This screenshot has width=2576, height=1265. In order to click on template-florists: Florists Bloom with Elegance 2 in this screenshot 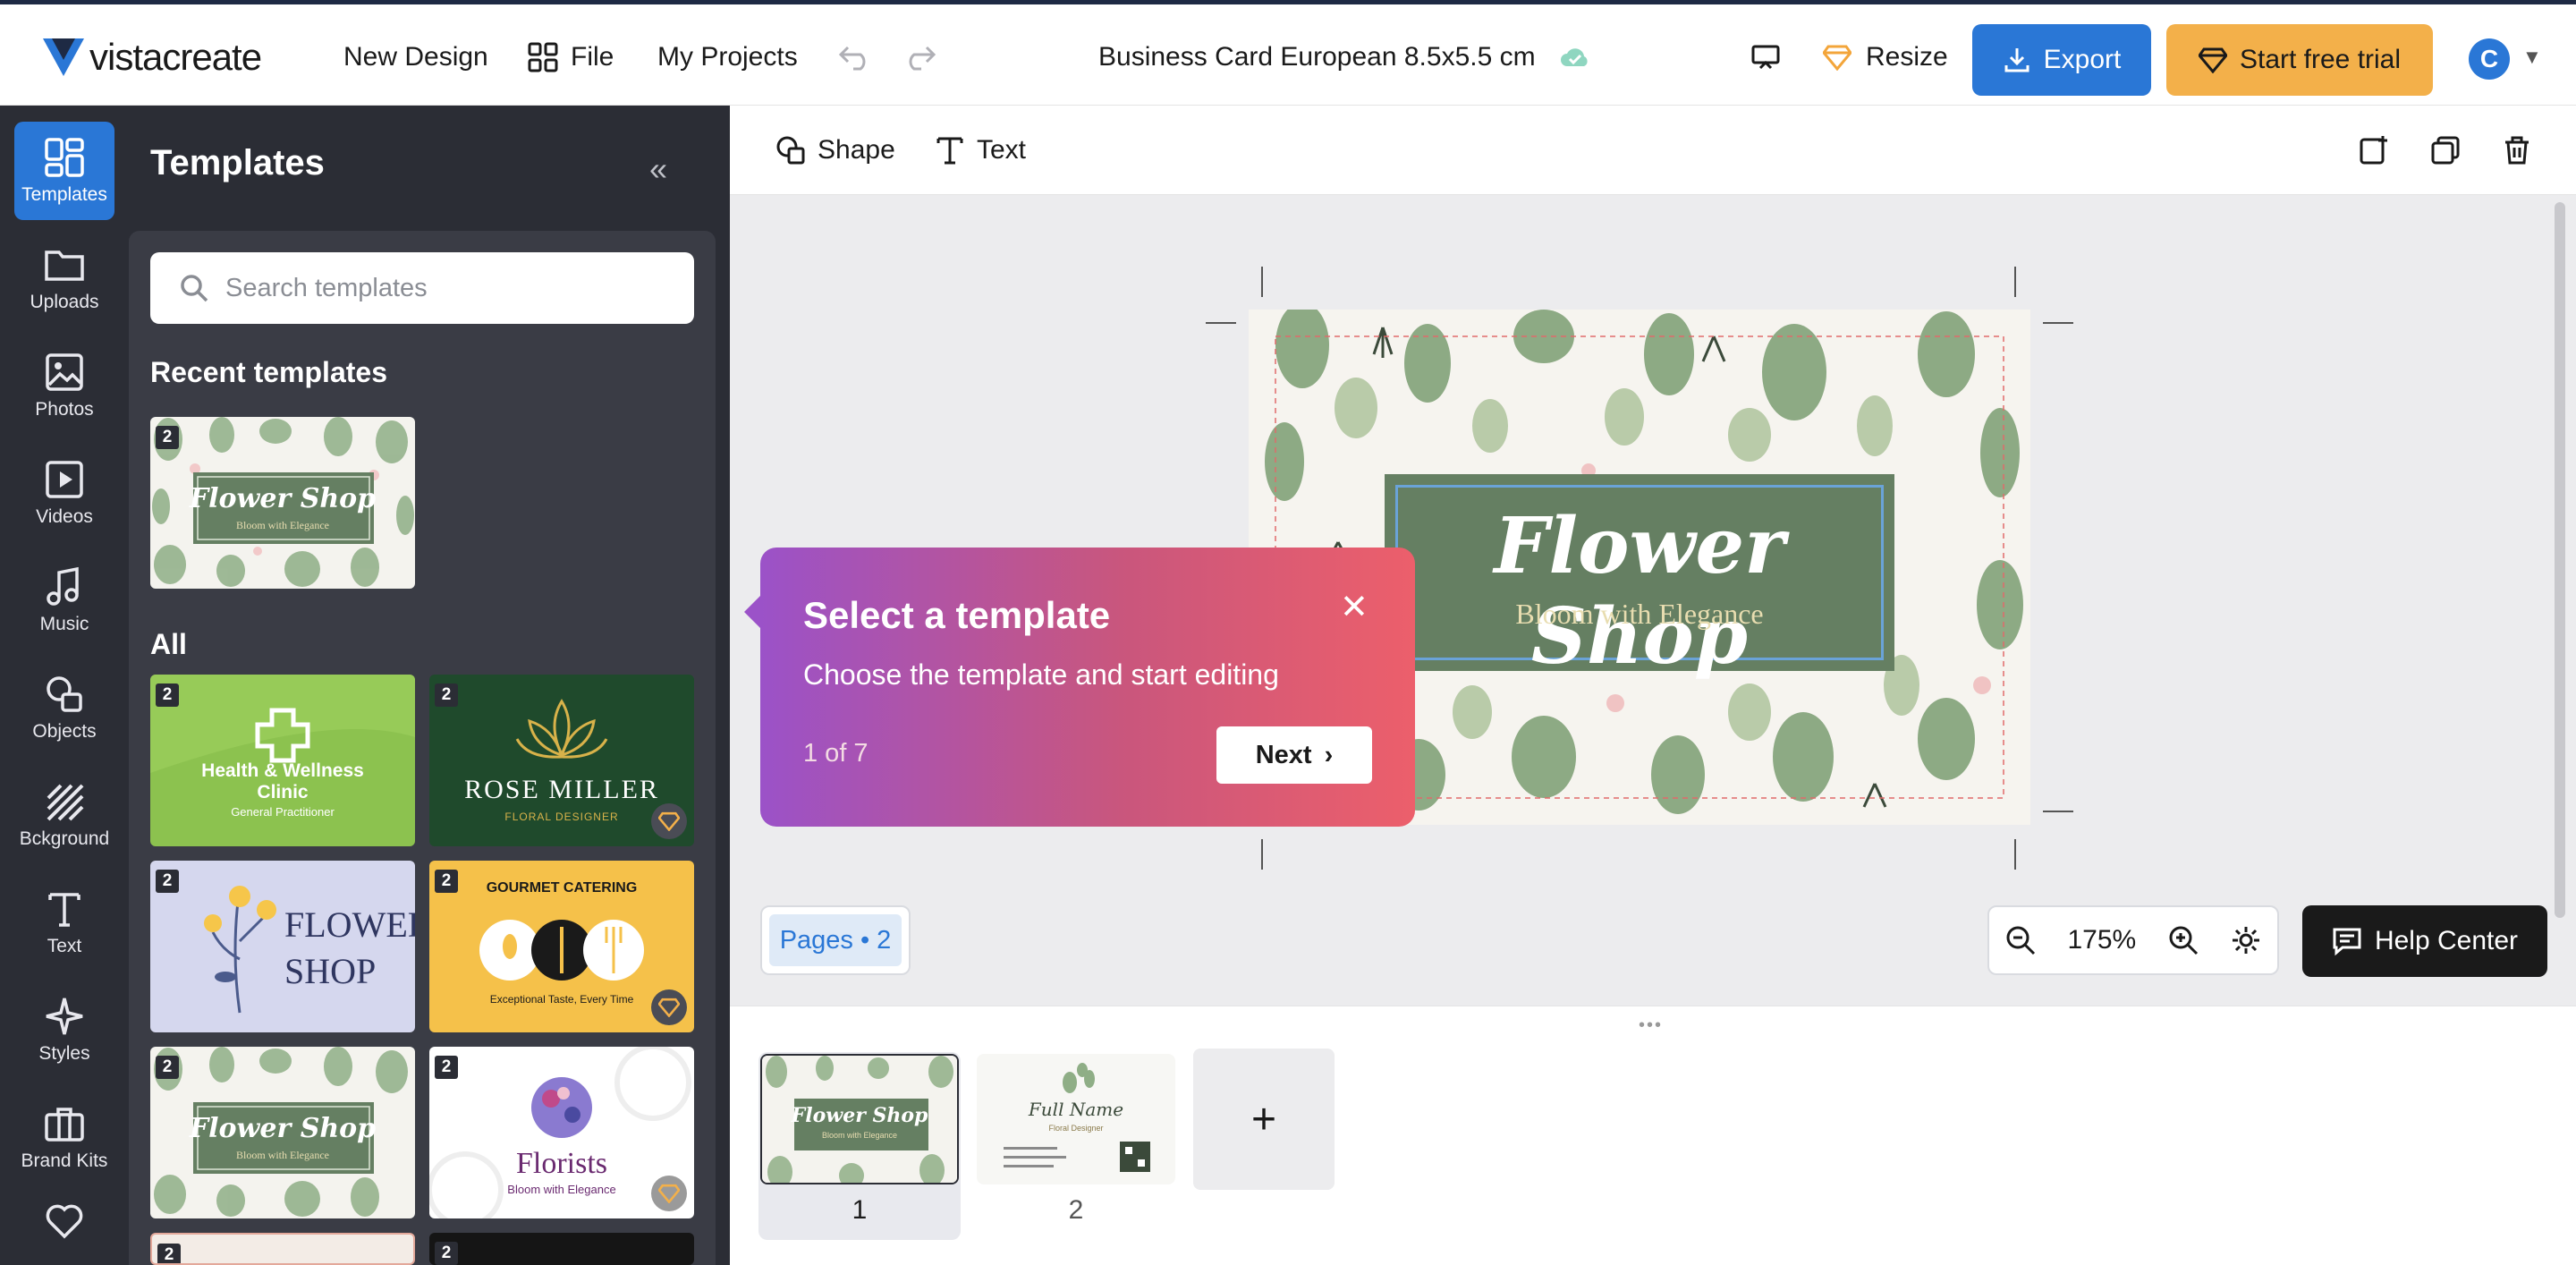, I will do `click(561, 1132)`.